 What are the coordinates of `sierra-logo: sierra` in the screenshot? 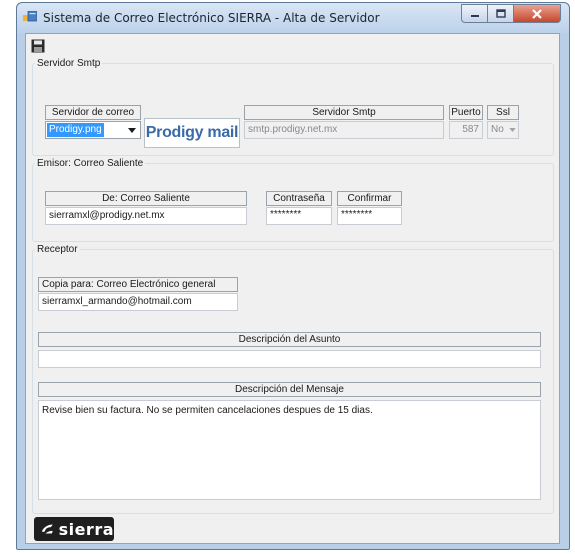 It's located at (74, 529).